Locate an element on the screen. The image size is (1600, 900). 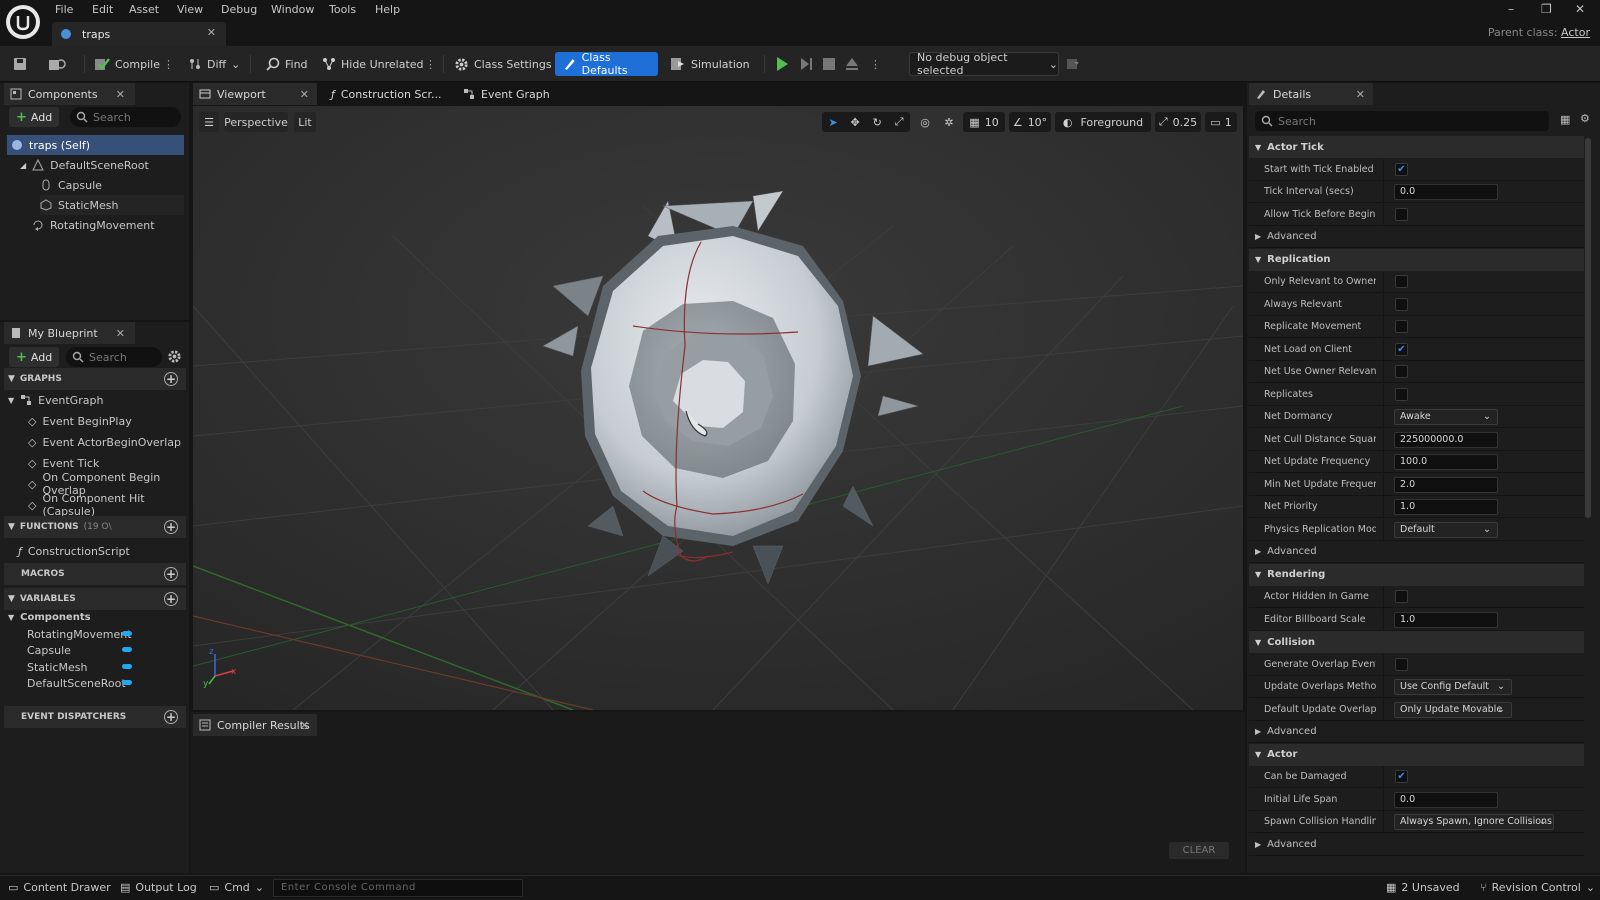
scale-tool-icon: ⤢ is located at coordinates (899, 122).